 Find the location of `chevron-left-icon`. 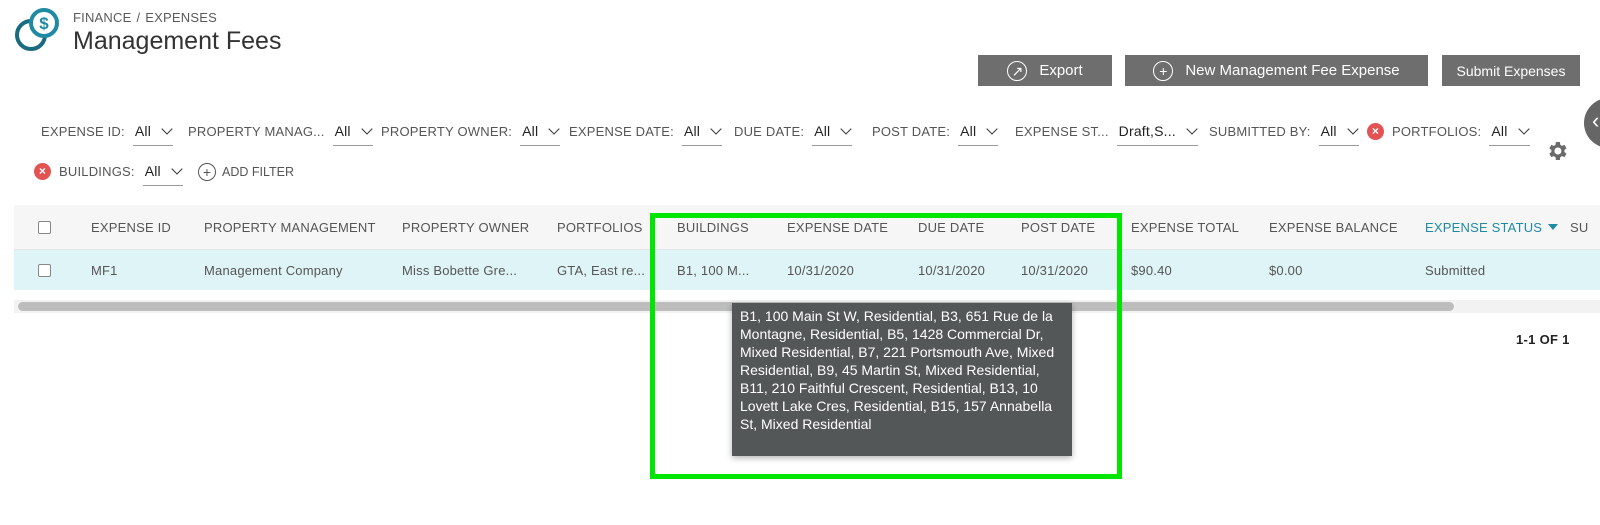

chevron-left-icon is located at coordinates (1592, 123).